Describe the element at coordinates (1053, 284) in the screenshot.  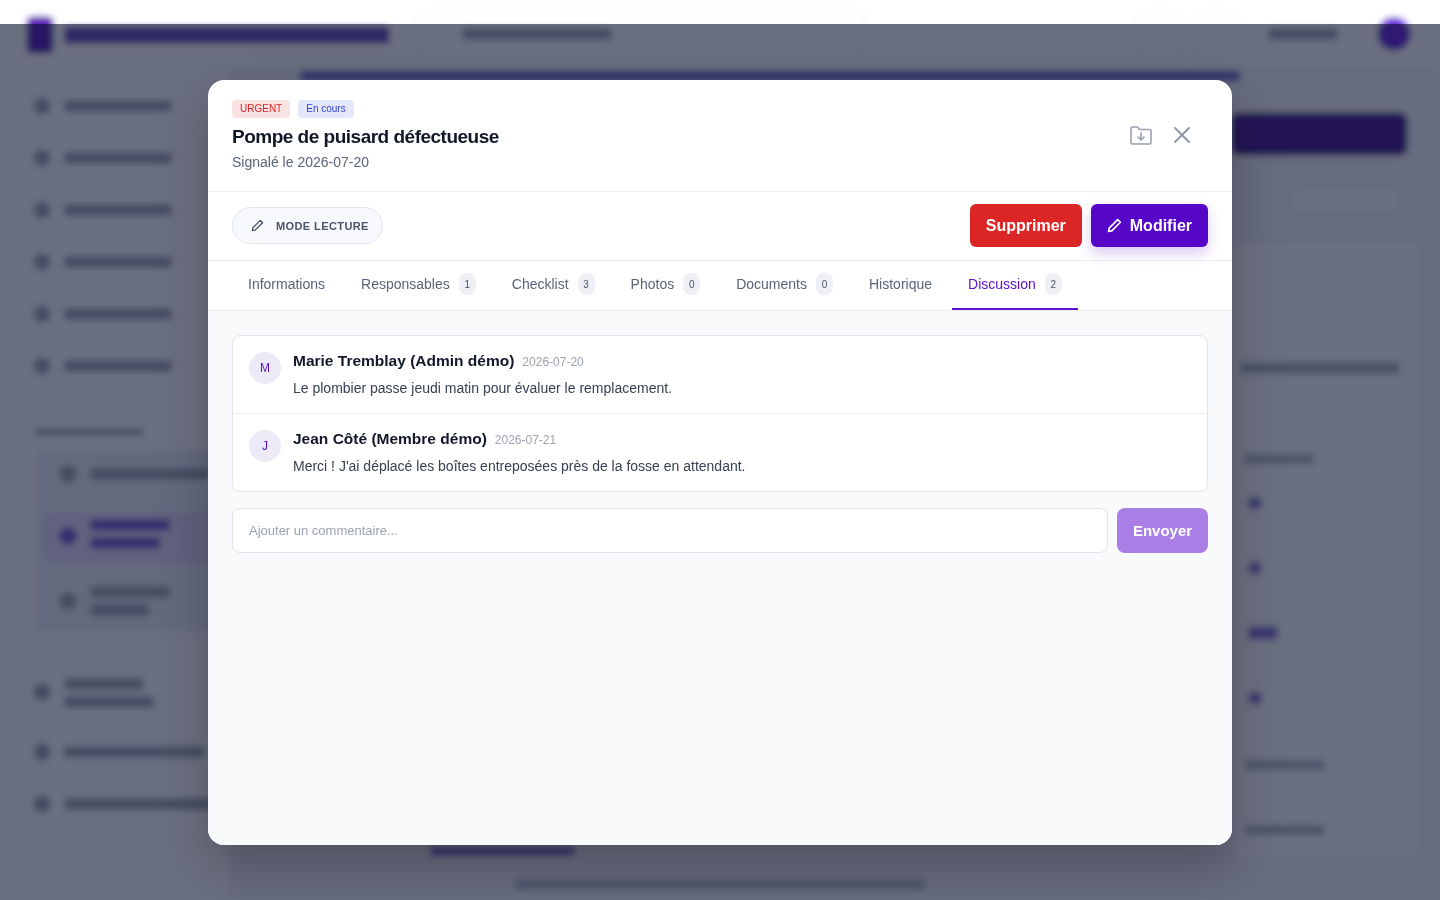
I see `tab-count: 2` at that location.